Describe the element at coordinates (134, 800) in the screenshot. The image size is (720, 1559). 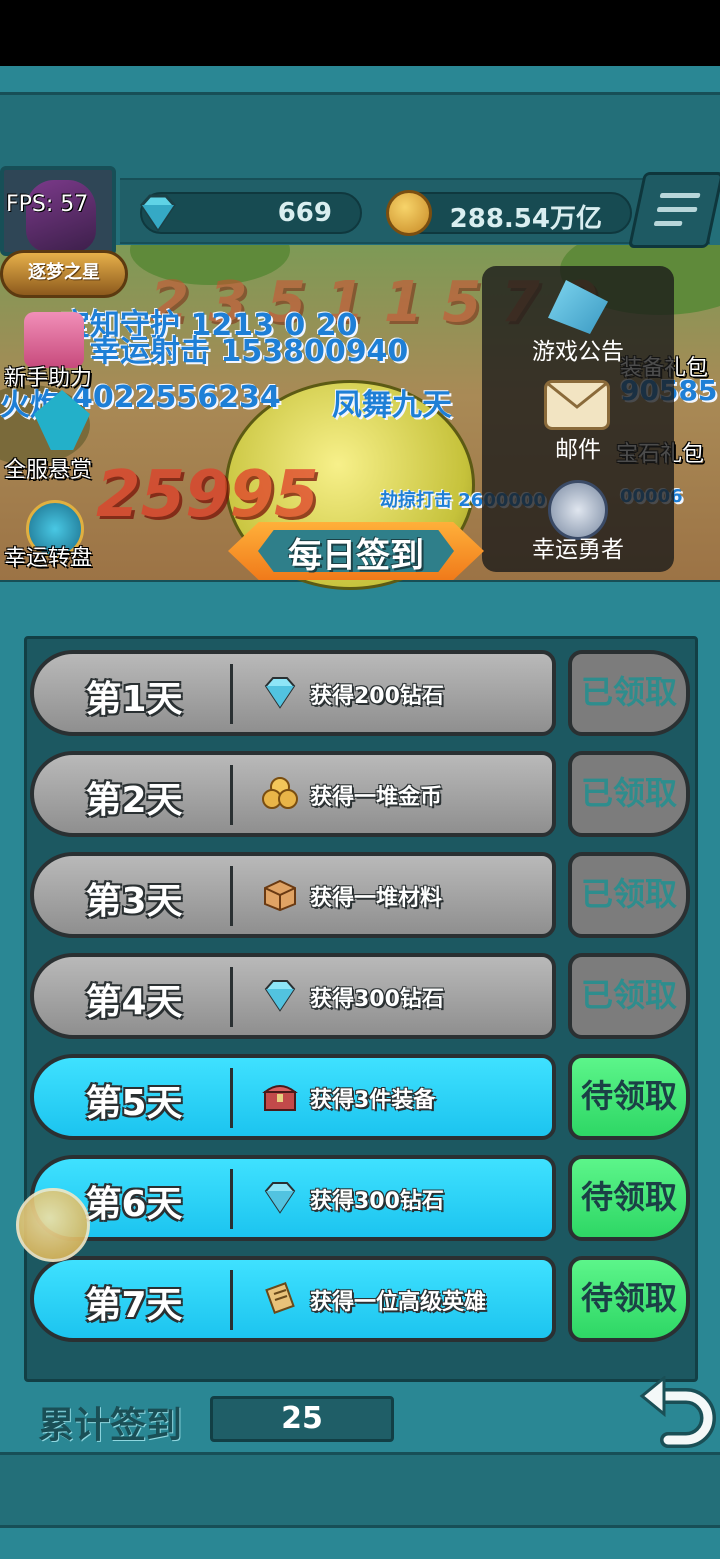
I see `day-label: 第2天` at that location.